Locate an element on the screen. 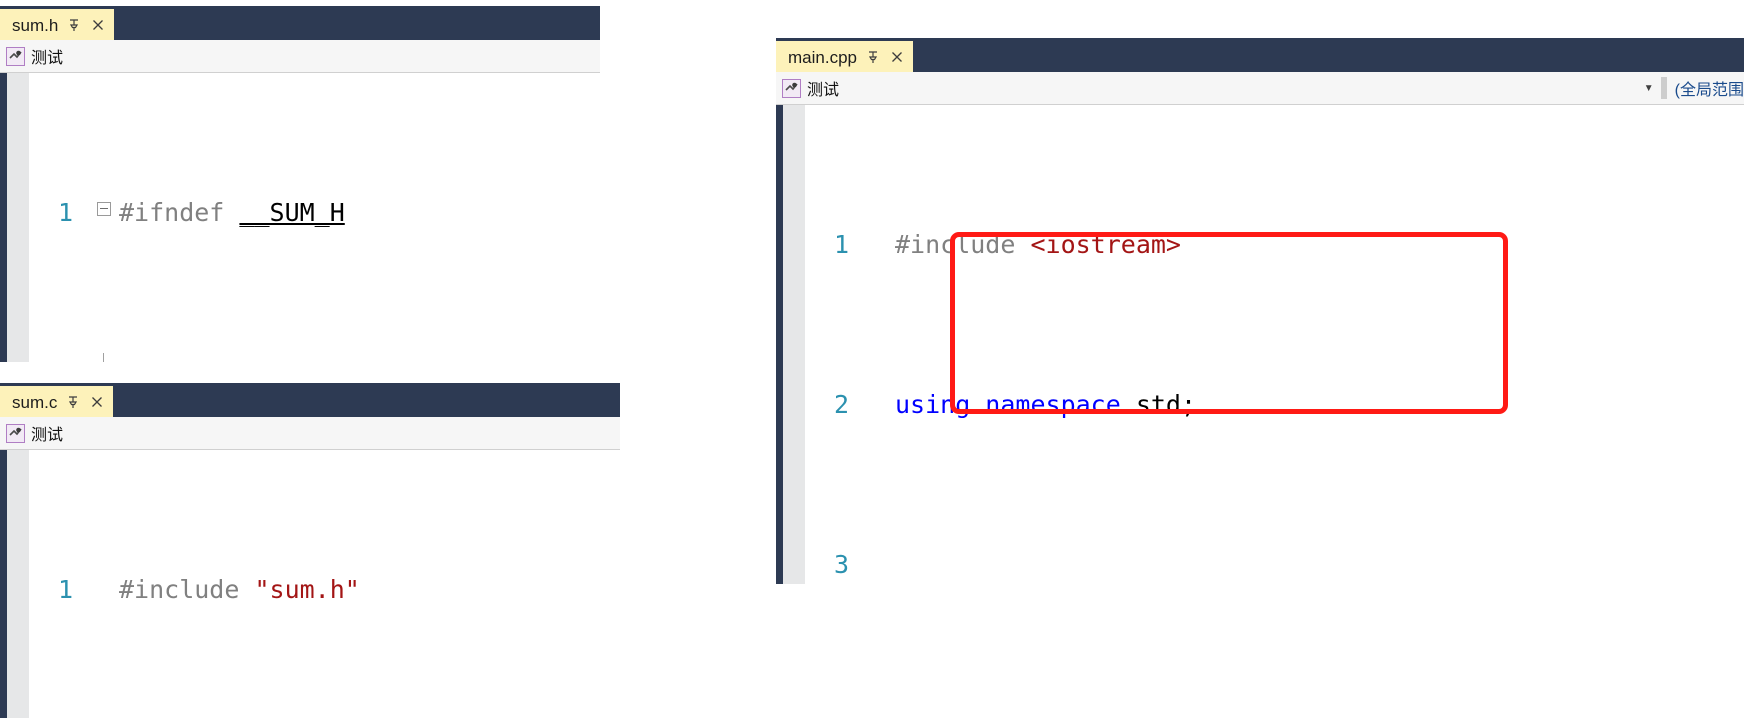  tab-label: sum.h is located at coordinates (35, 25).